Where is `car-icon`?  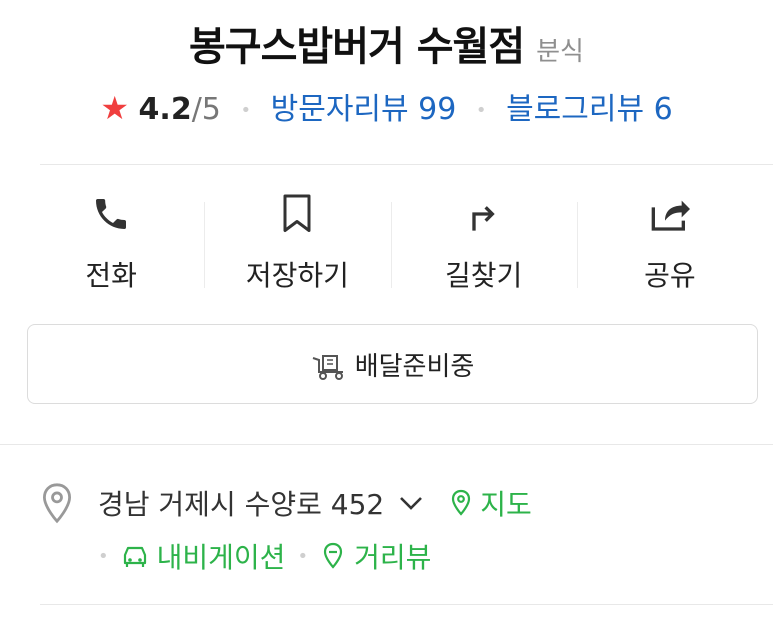 car-icon is located at coordinates (134, 556).